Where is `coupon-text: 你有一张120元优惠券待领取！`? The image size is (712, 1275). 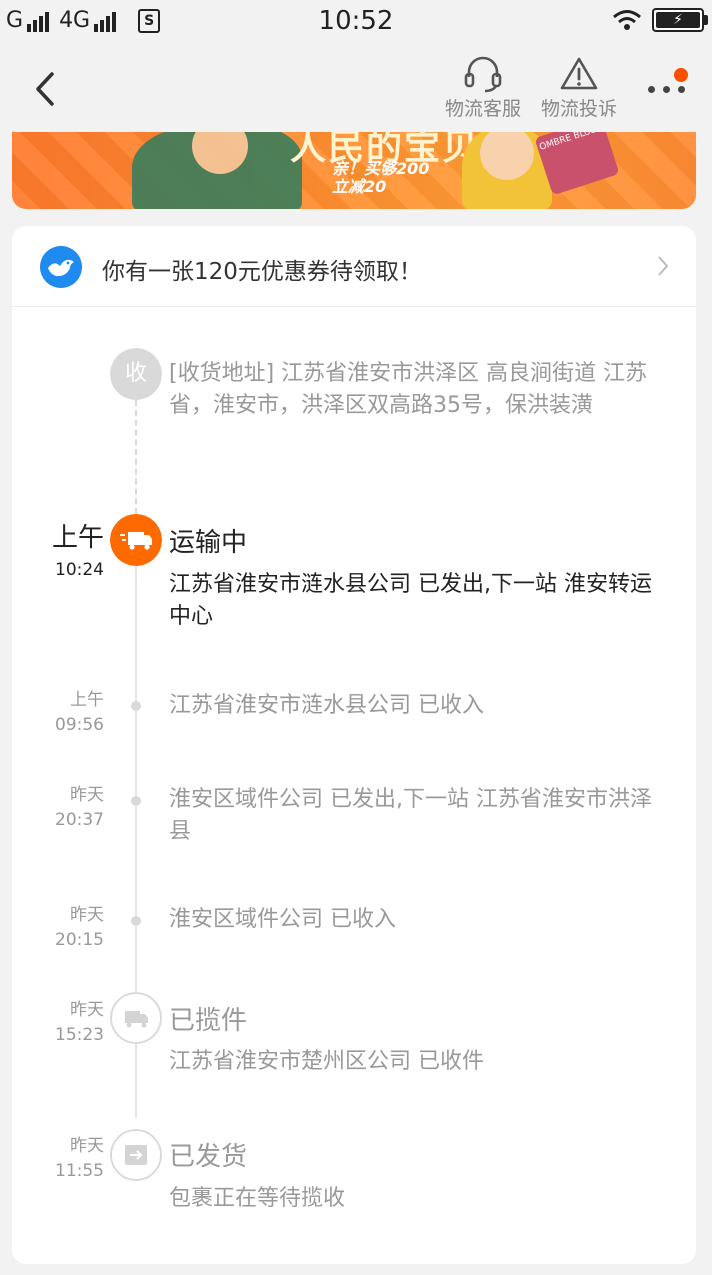 coupon-text: 你有一张120元优惠券待领取！ is located at coordinates (262, 272).